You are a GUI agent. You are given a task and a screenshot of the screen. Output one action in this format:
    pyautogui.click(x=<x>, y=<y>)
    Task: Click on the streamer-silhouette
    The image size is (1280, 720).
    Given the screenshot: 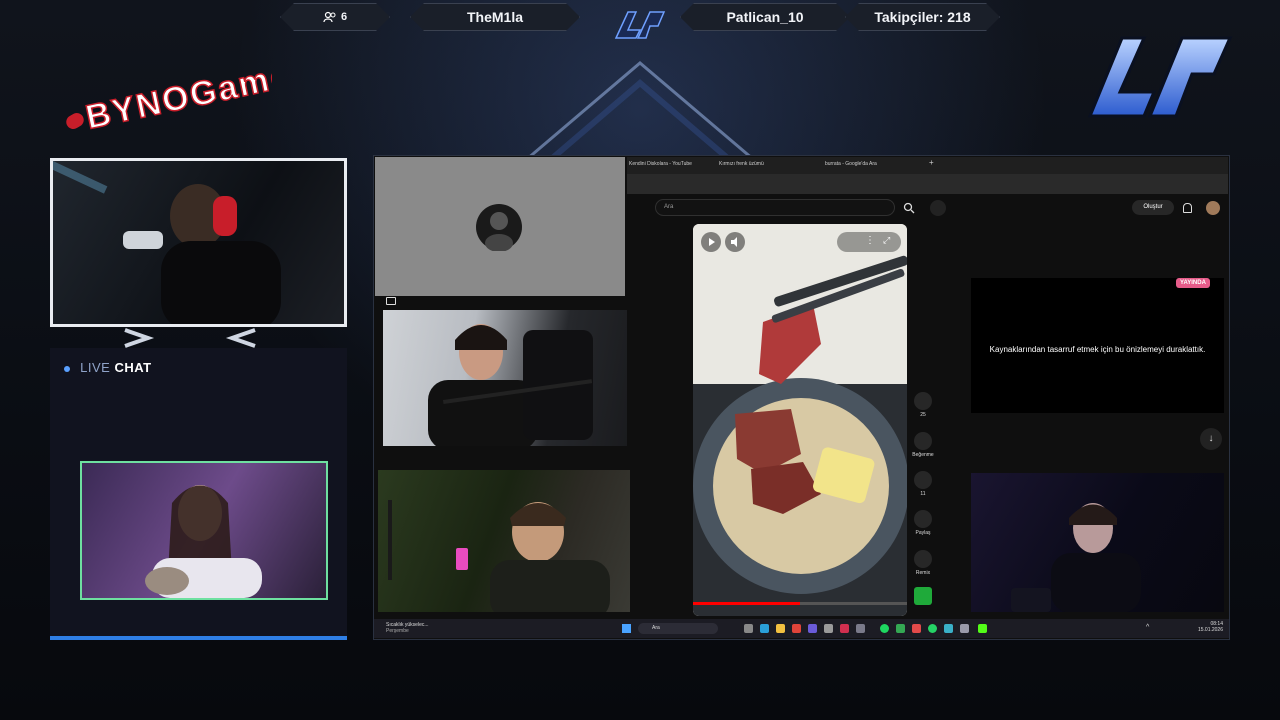 What is the action you would take?
    pyautogui.click(x=167, y=242)
    